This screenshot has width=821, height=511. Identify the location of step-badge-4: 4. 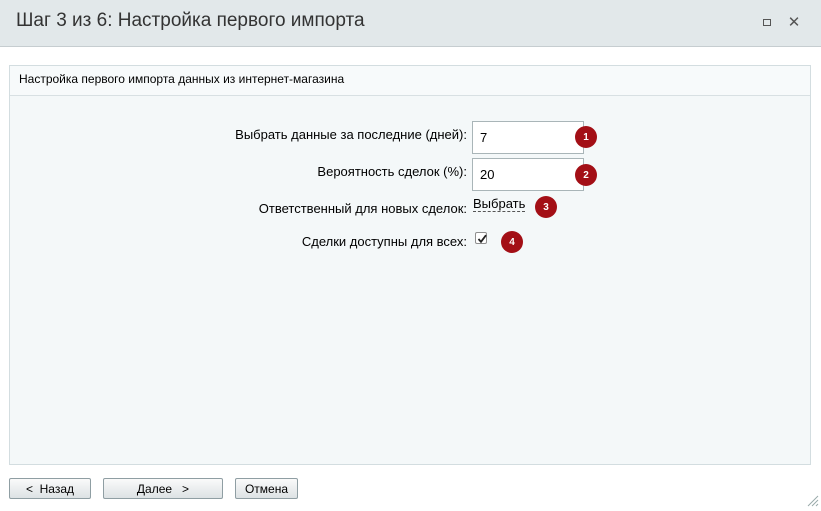
(512, 242).